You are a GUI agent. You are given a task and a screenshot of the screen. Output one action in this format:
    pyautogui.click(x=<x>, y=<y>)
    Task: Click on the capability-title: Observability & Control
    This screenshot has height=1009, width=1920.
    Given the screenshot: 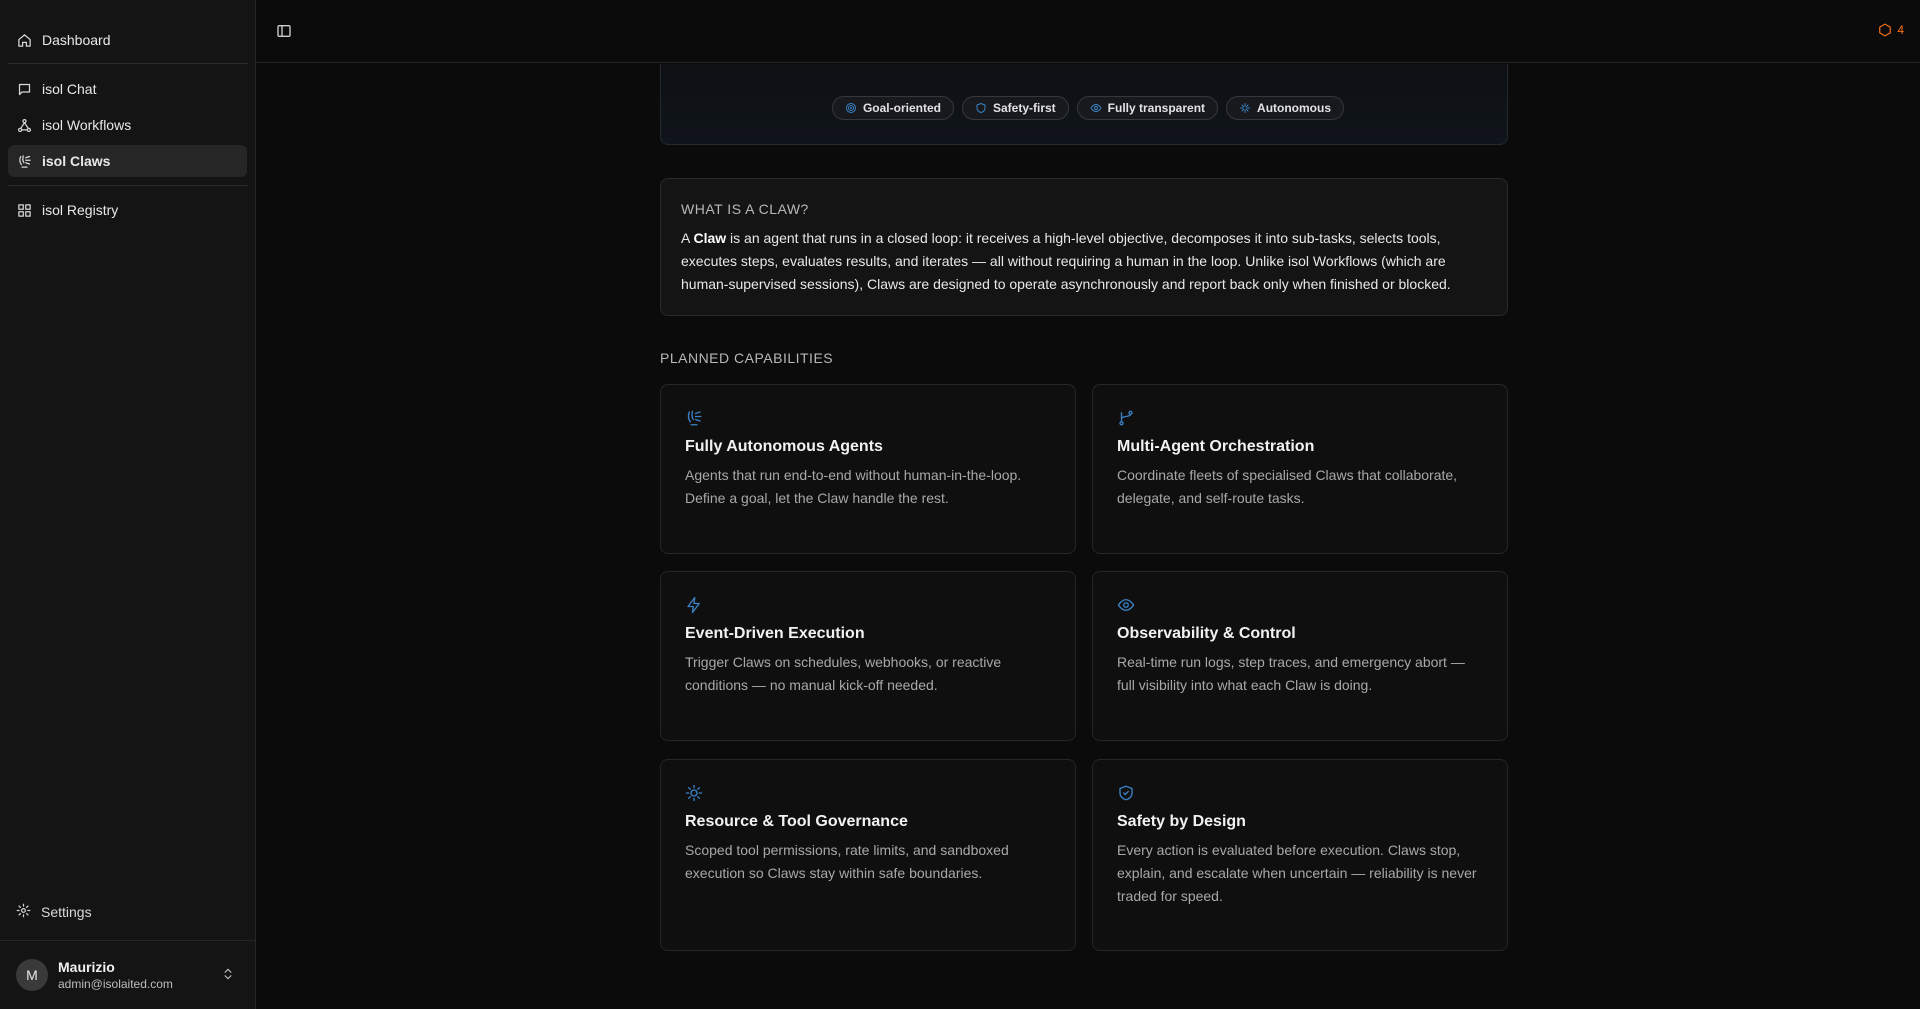 What is the action you would take?
    pyautogui.click(x=1206, y=633)
    